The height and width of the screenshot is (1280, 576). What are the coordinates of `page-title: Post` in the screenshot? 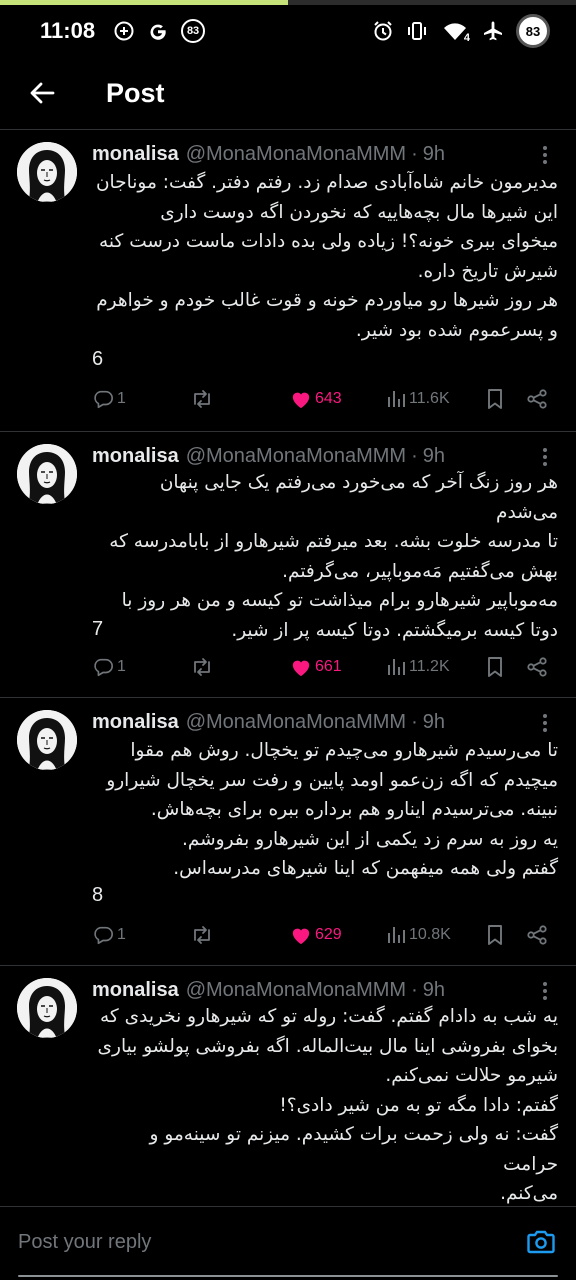 It's located at (135, 92).